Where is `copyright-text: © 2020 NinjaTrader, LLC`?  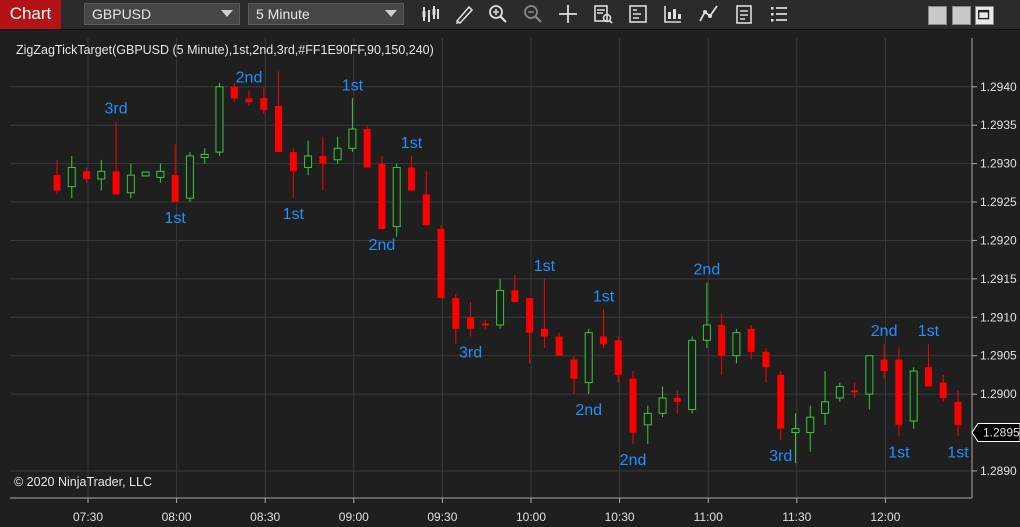 copyright-text: © 2020 NinjaTrader, LLC is located at coordinates (83, 482).